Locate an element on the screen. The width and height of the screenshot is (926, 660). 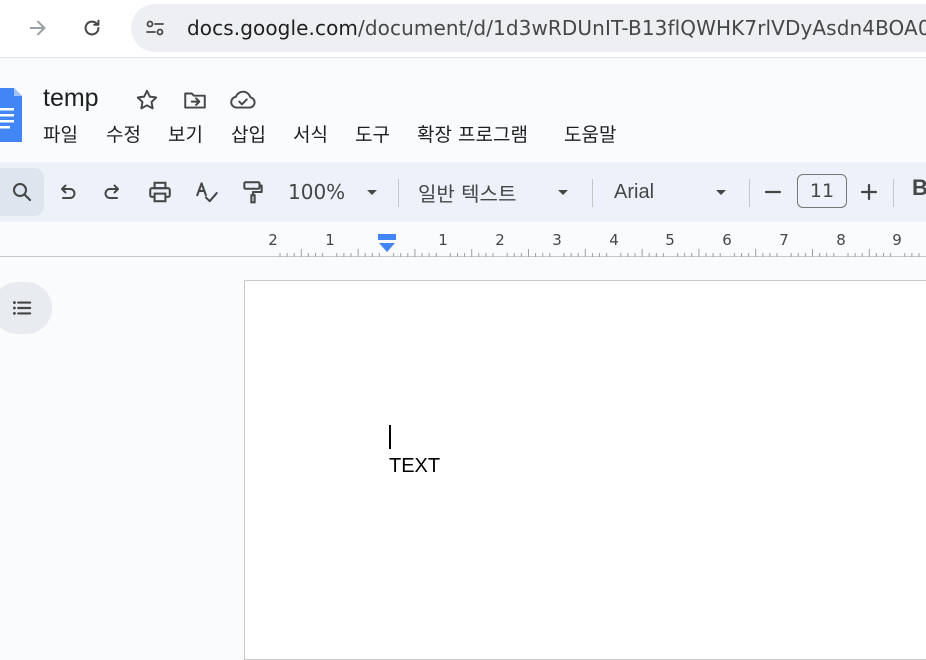
reload-button is located at coordinates (92, 28).